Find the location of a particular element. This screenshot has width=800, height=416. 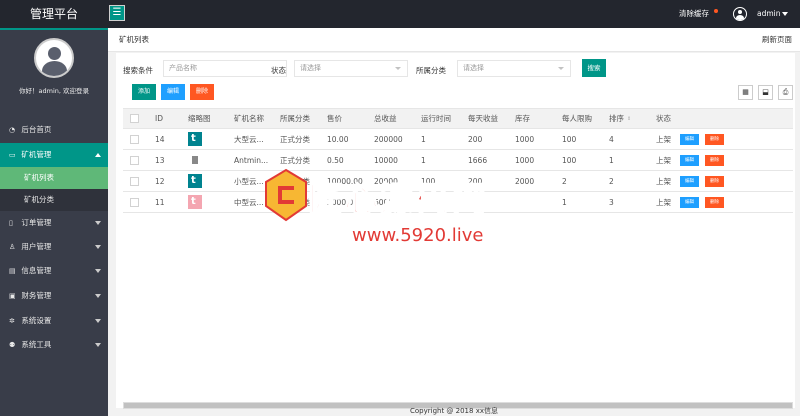

print-icon: ⎙ is located at coordinates (785, 92).